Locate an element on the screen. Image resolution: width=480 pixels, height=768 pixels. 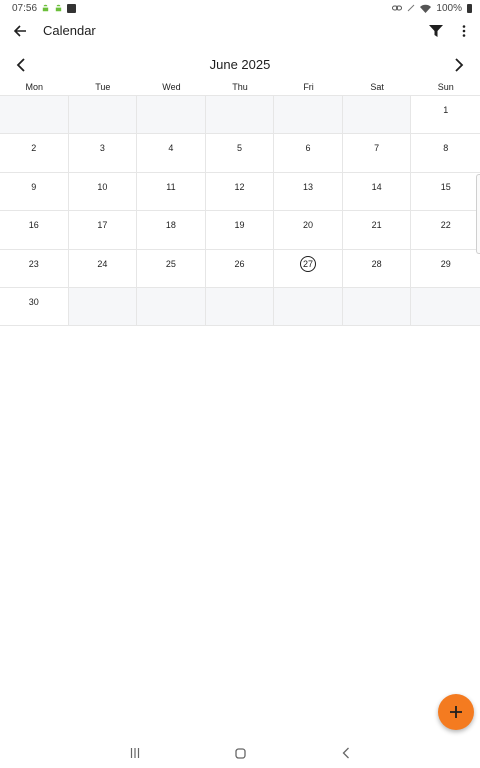
month-navigation: June 2025 is located at coordinates (240, 64).